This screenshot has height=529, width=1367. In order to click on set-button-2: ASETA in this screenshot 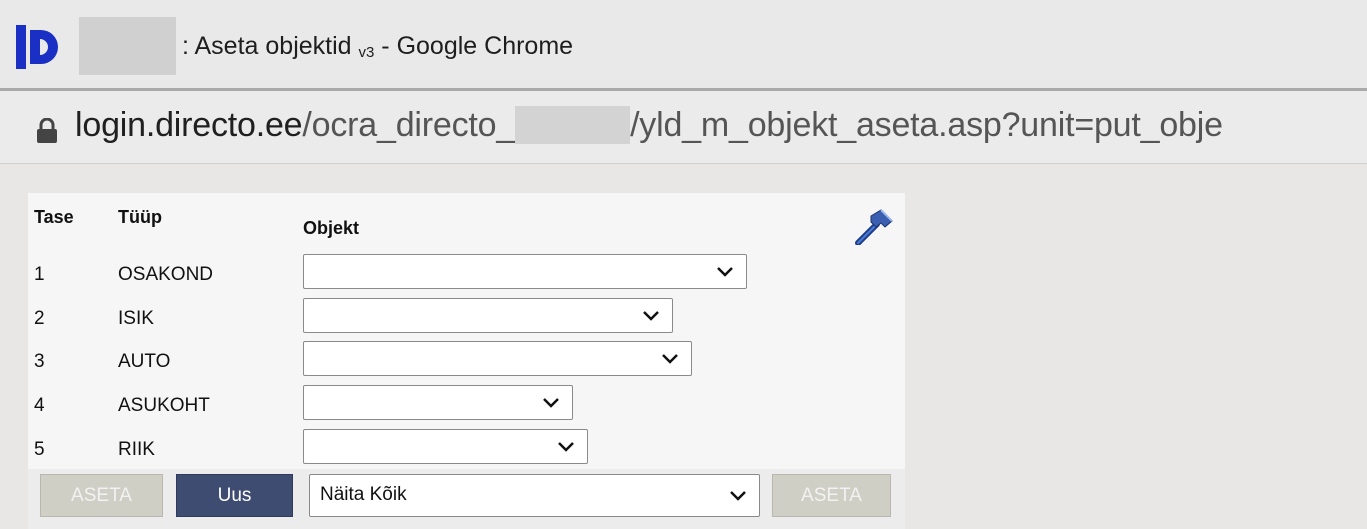, I will do `click(831, 495)`.